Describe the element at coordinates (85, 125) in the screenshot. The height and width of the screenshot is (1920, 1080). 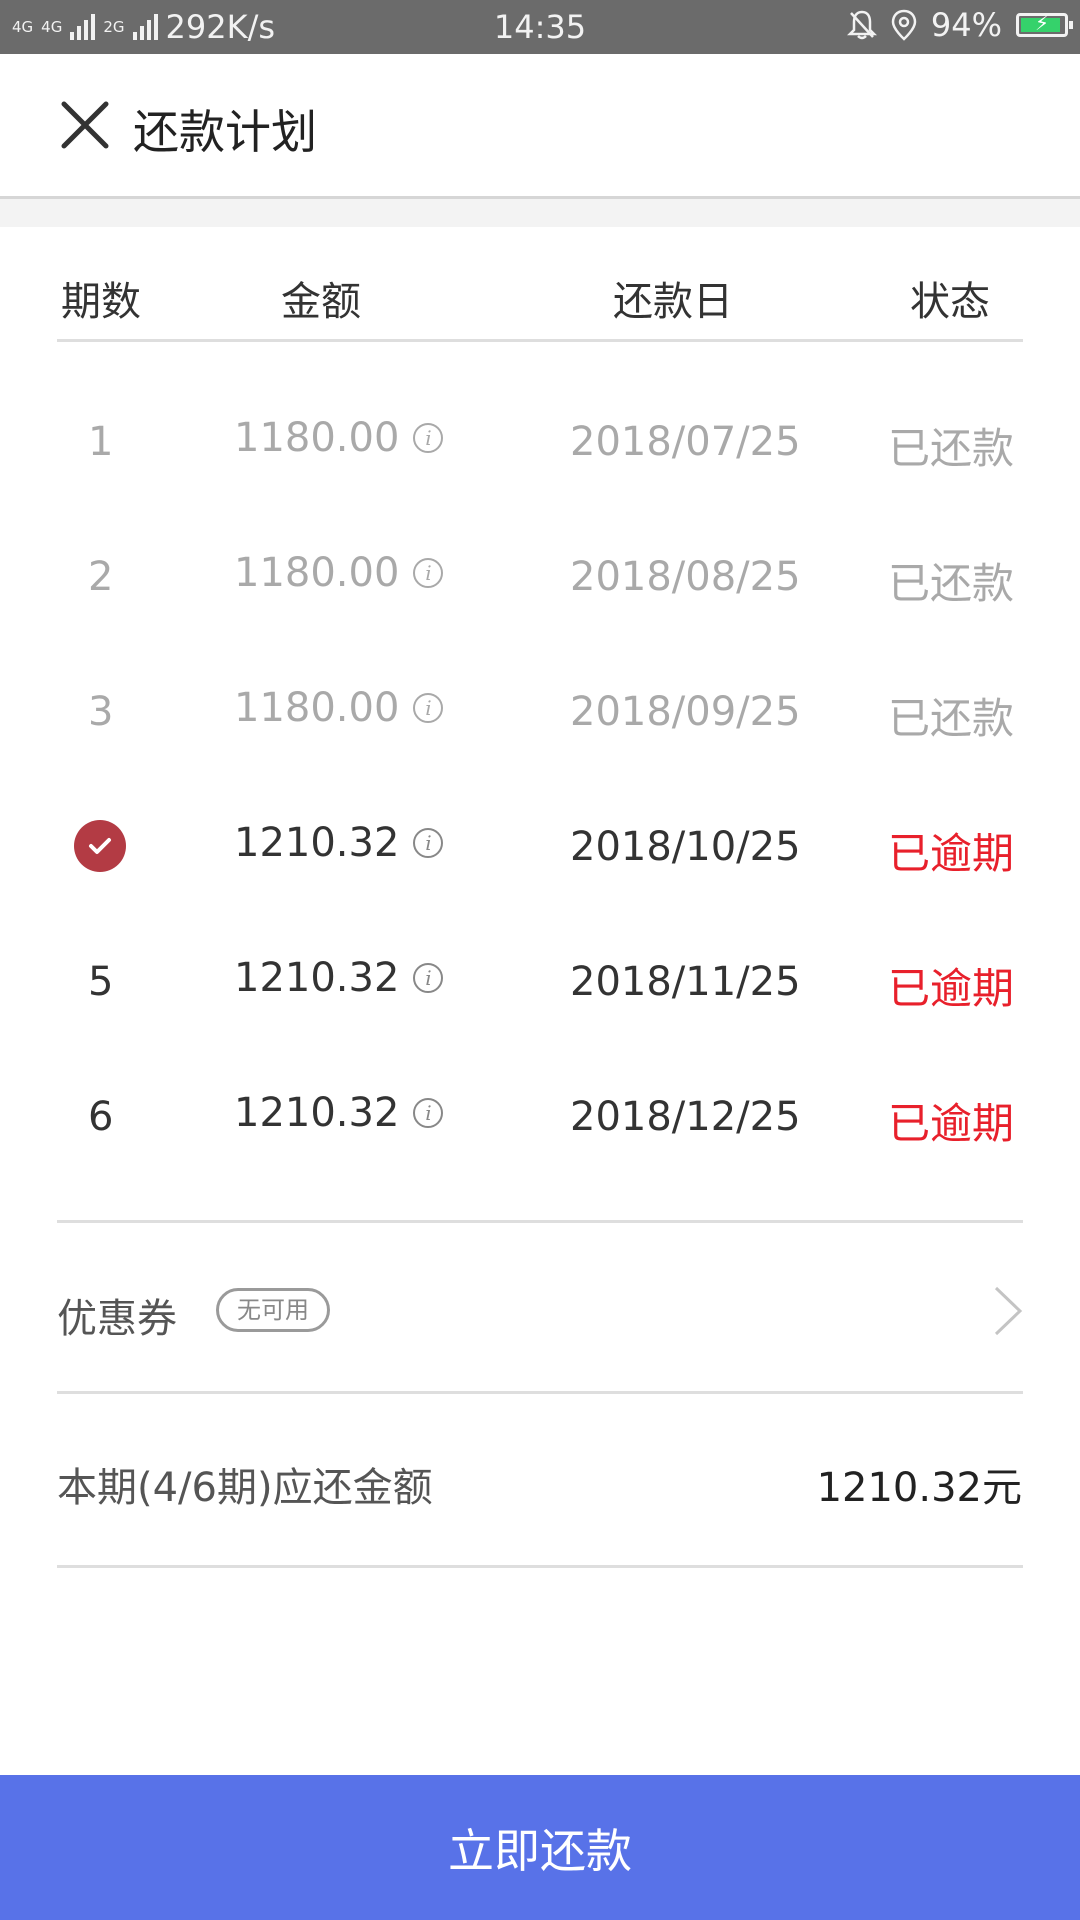
I see `close-icon` at that location.